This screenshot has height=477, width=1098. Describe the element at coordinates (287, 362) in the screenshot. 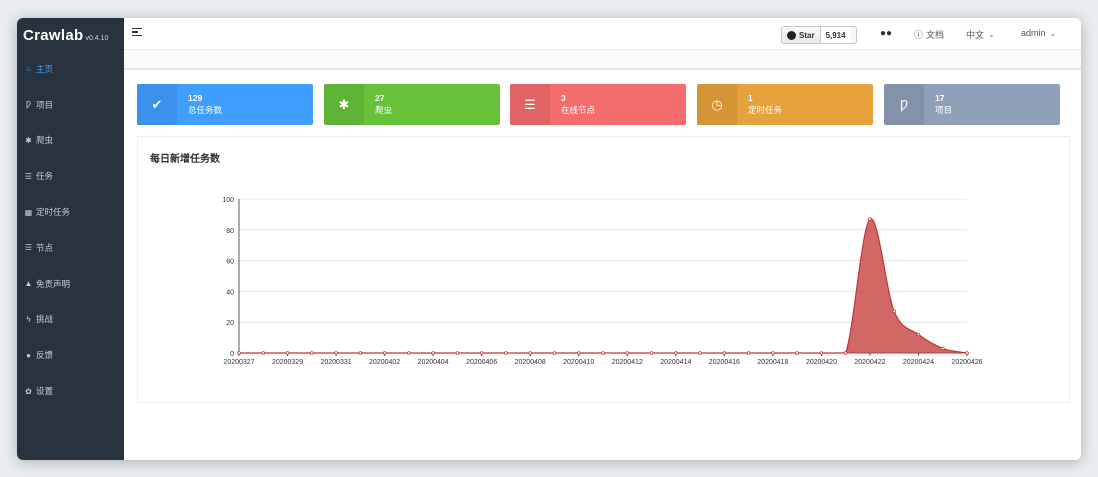

I see `x-tick-label: 20200329` at that location.